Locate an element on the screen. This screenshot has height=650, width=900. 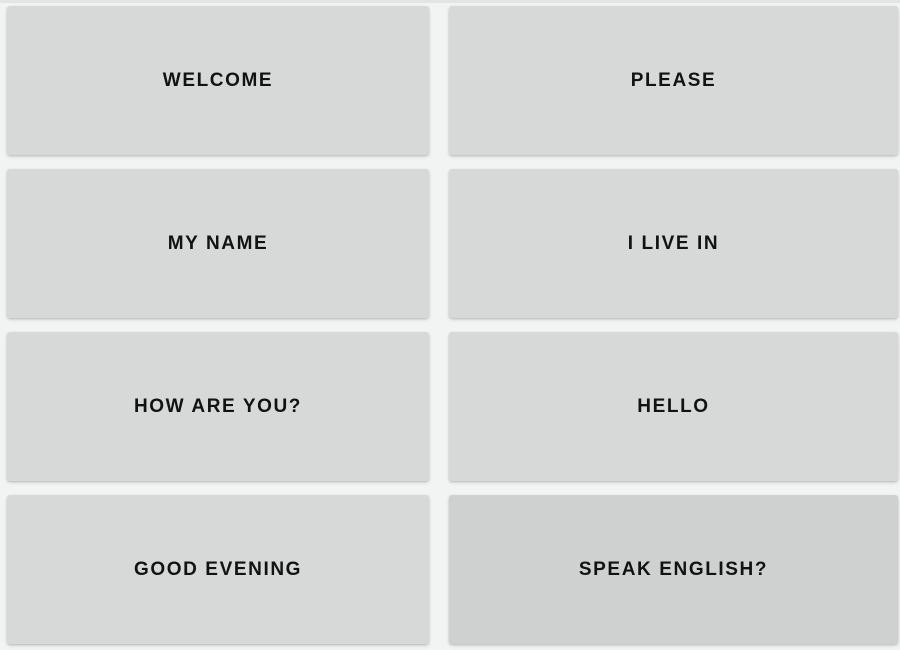
phrase-button-good-evening: GOOD EVENING is located at coordinates (218, 569).